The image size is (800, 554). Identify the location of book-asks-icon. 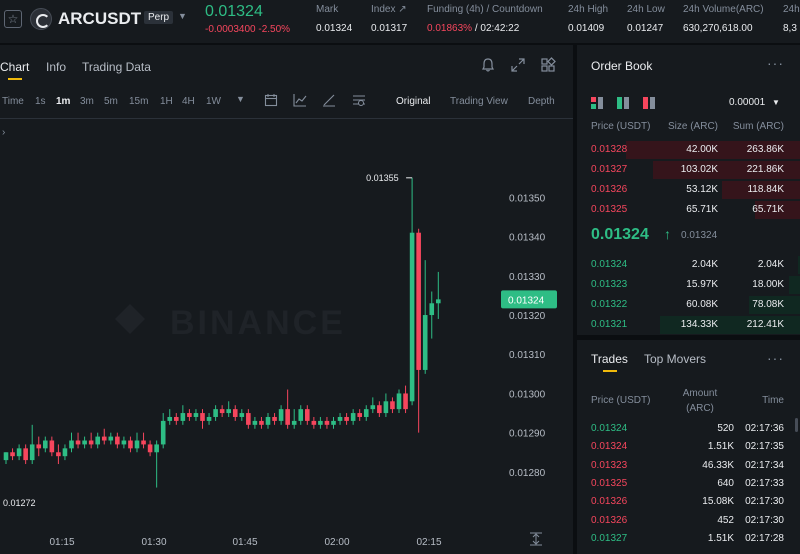
(649, 103).